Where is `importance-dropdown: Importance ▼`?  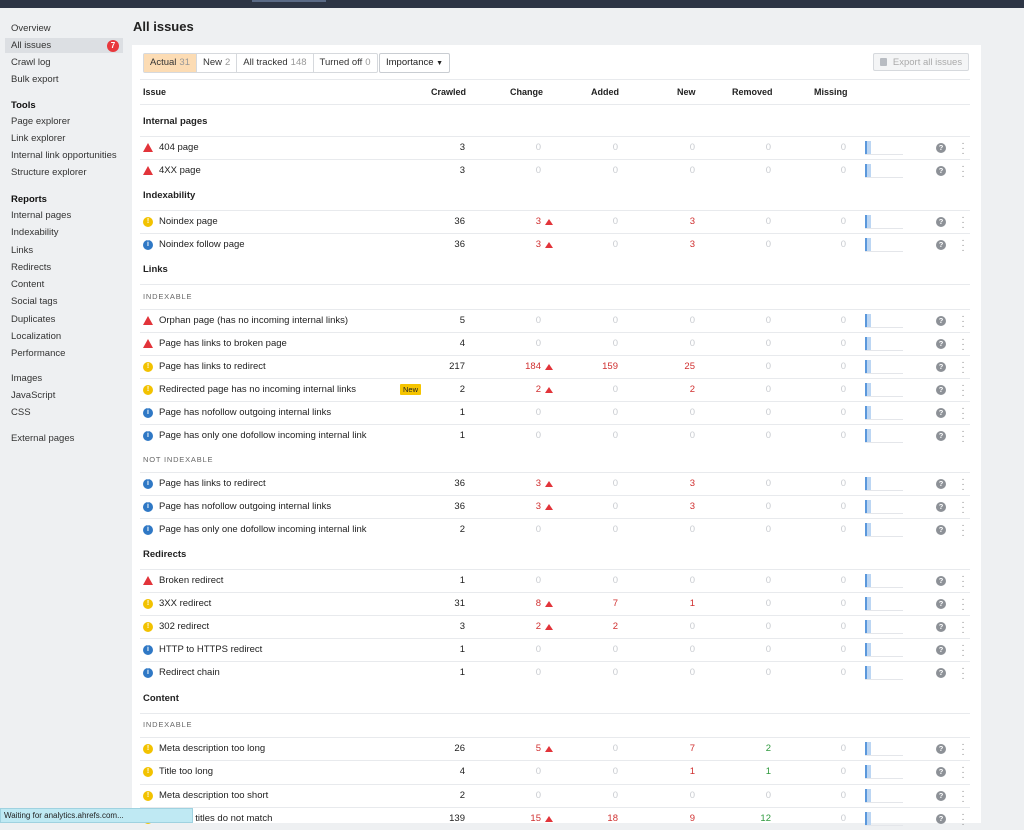 importance-dropdown: Importance ▼ is located at coordinates (415, 63).